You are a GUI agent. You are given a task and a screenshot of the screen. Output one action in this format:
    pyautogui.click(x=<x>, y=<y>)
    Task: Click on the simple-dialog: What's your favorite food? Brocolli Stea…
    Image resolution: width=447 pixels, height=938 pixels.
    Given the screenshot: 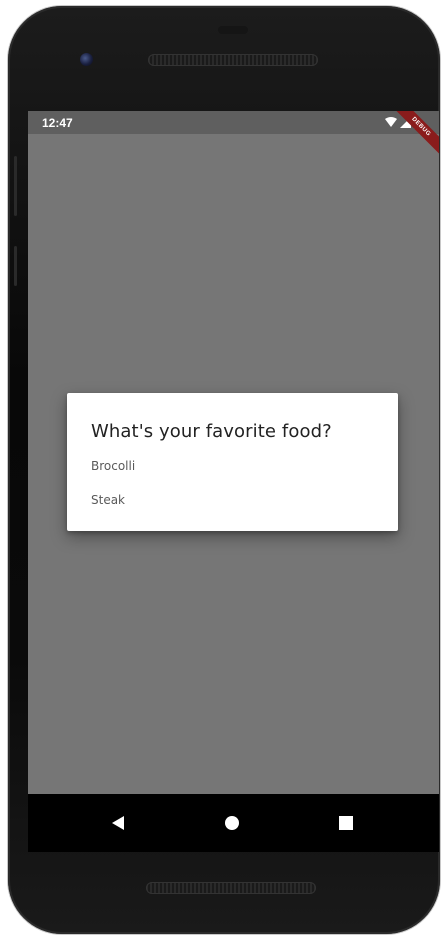 What is the action you would take?
    pyautogui.click(x=232, y=462)
    